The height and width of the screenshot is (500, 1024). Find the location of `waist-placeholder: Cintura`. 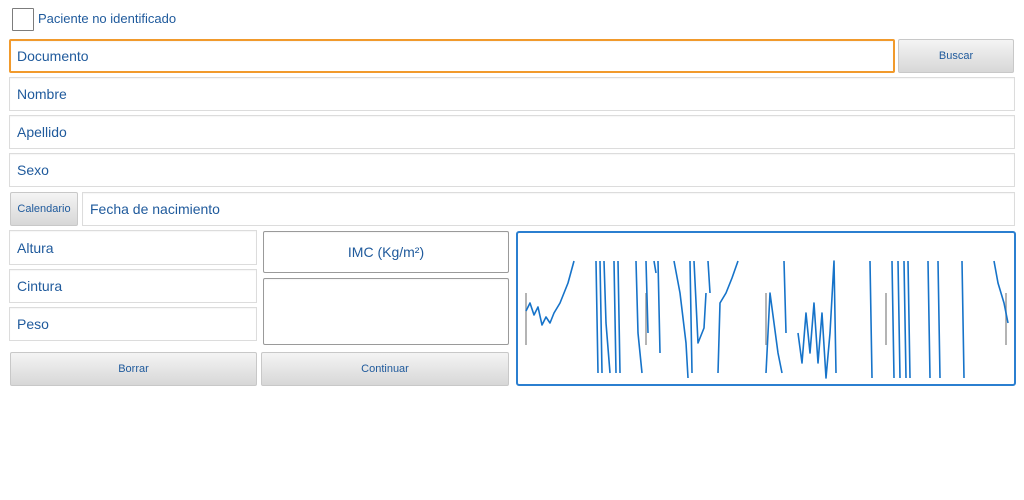

waist-placeholder: Cintura is located at coordinates (40, 286).